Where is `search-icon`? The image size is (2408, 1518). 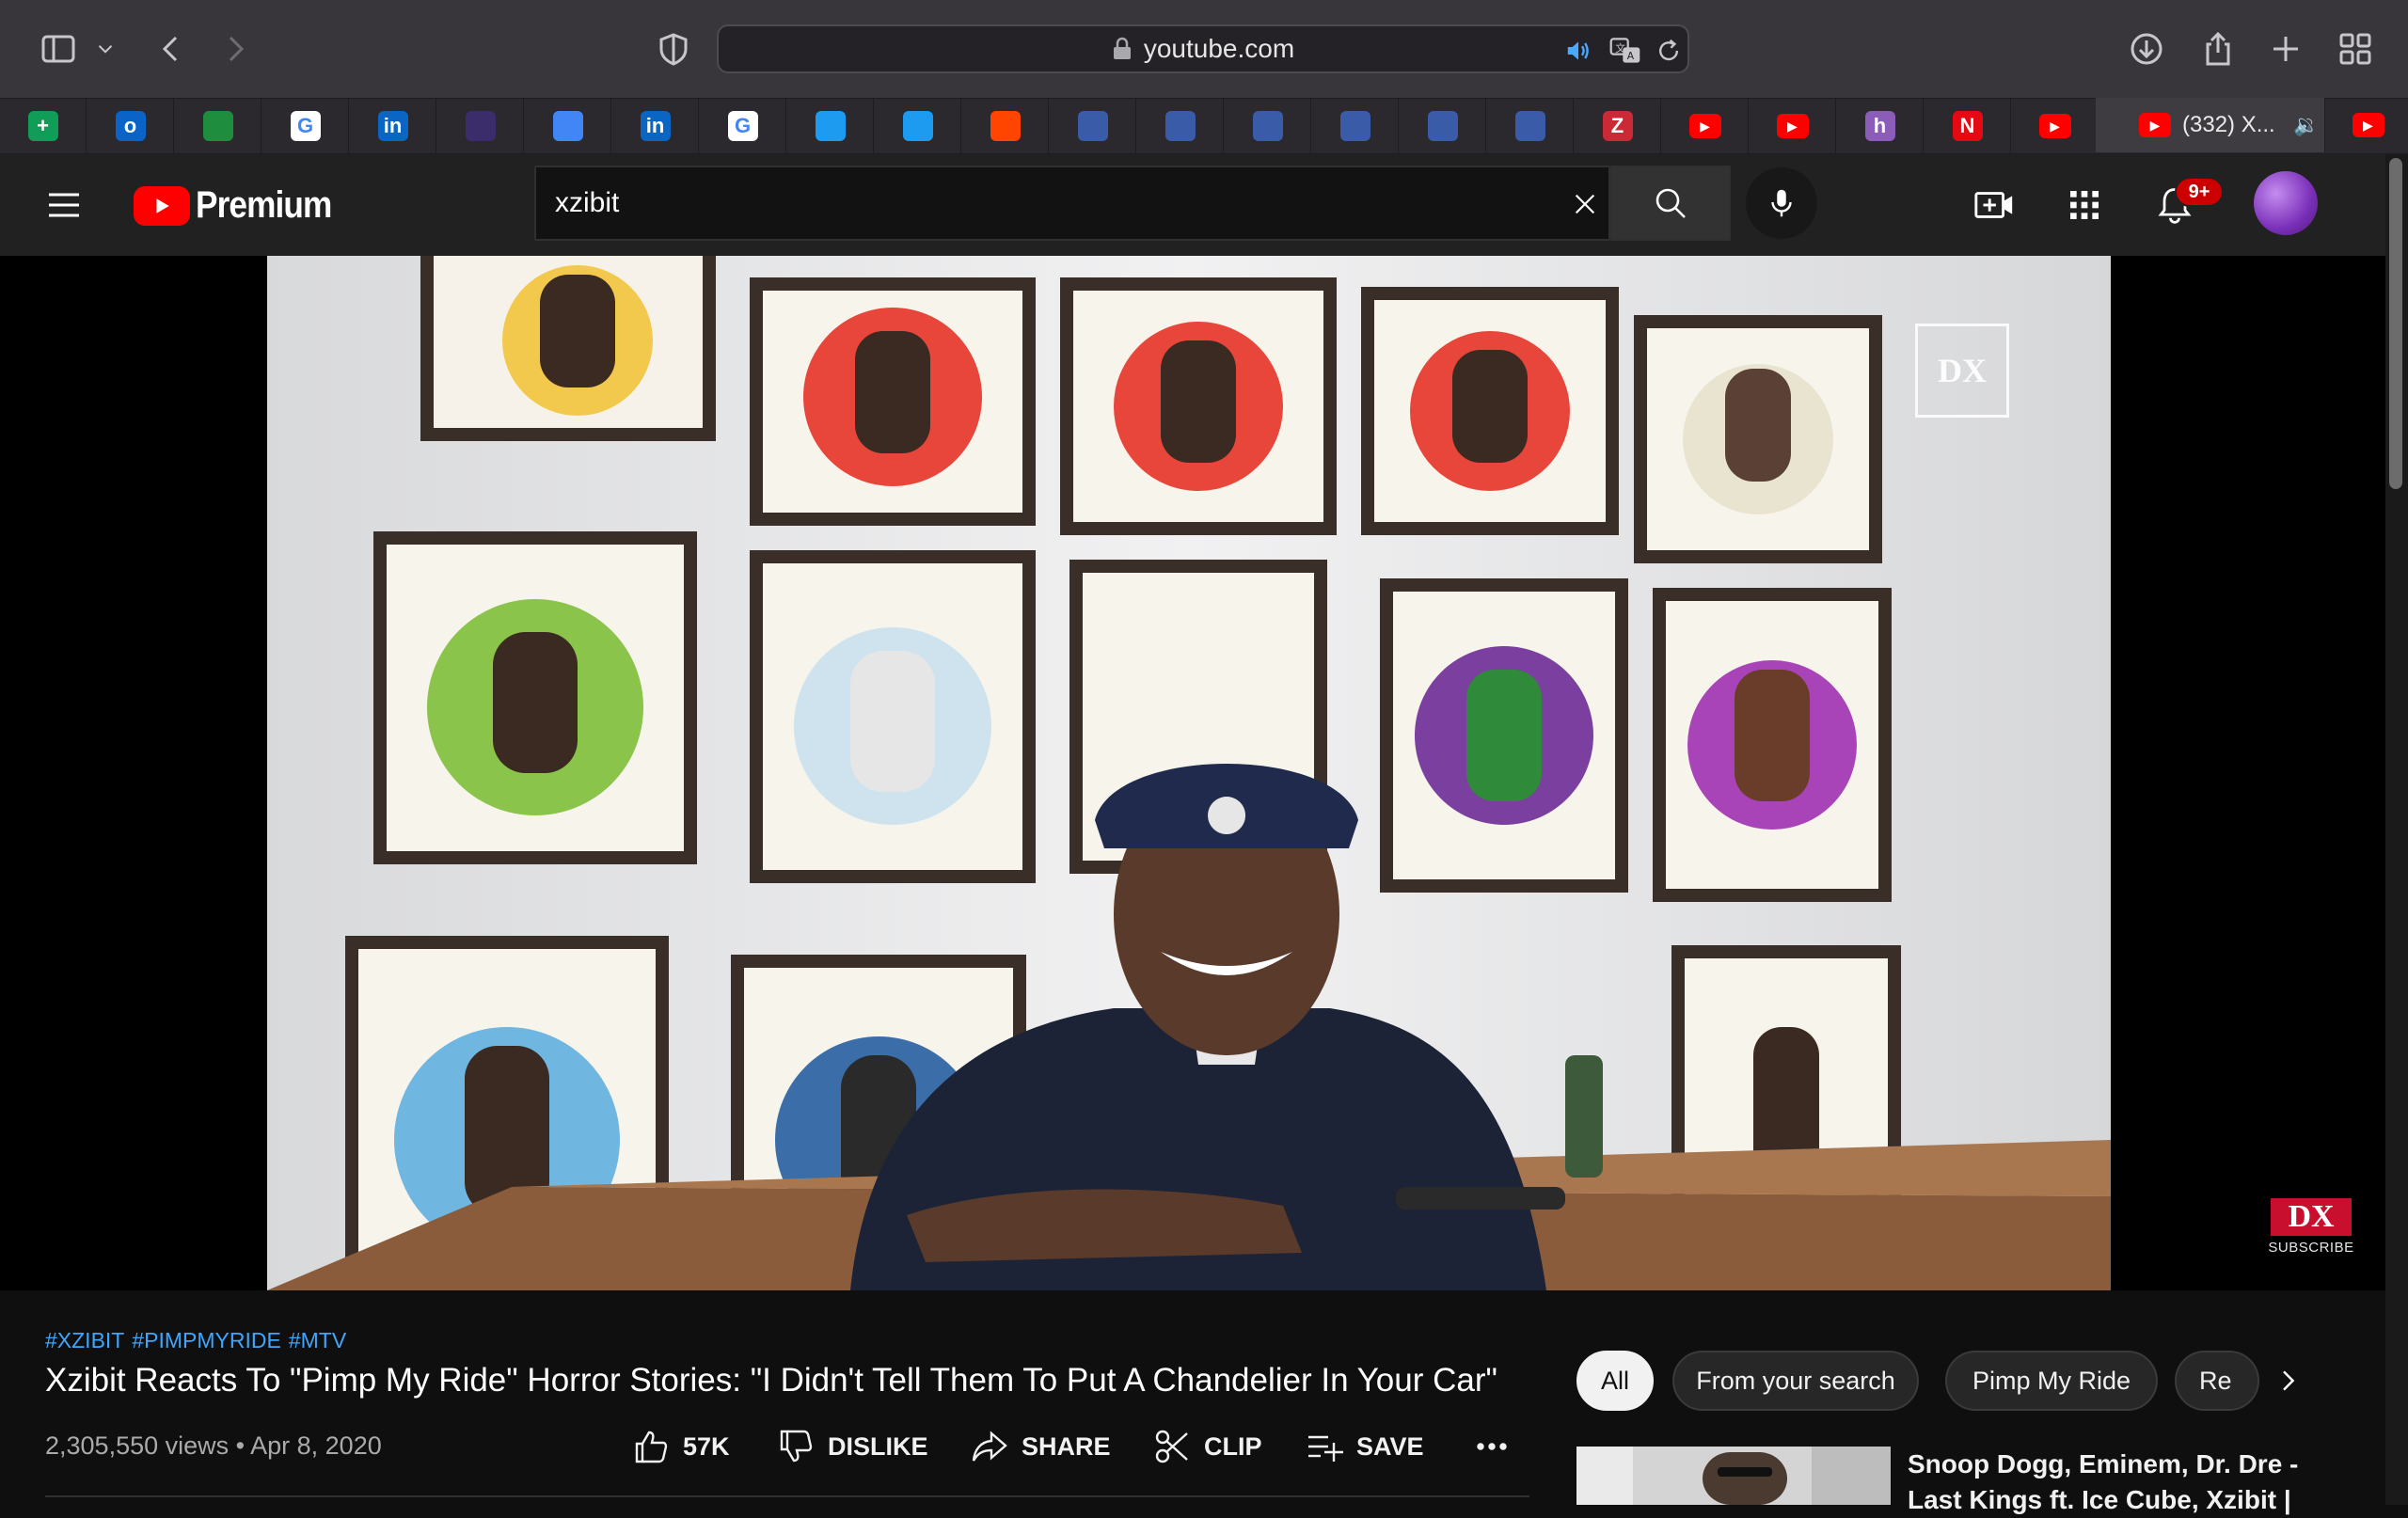
search-icon is located at coordinates (1671, 203).